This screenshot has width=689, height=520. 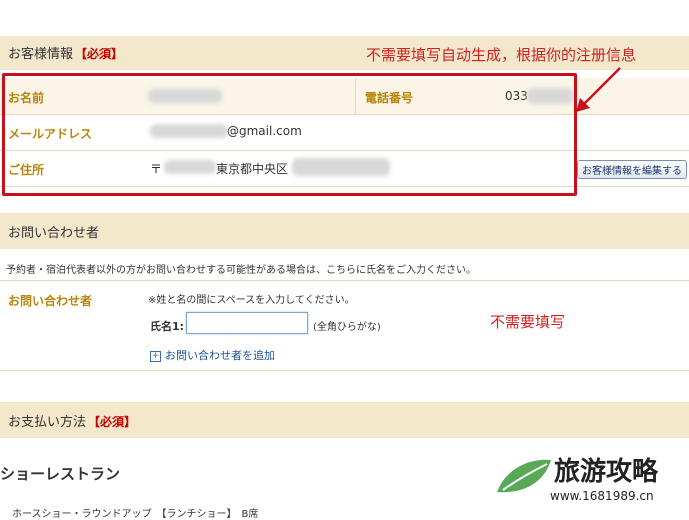 What do you see at coordinates (247, 323) in the screenshot?
I see `name1-input` at bounding box center [247, 323].